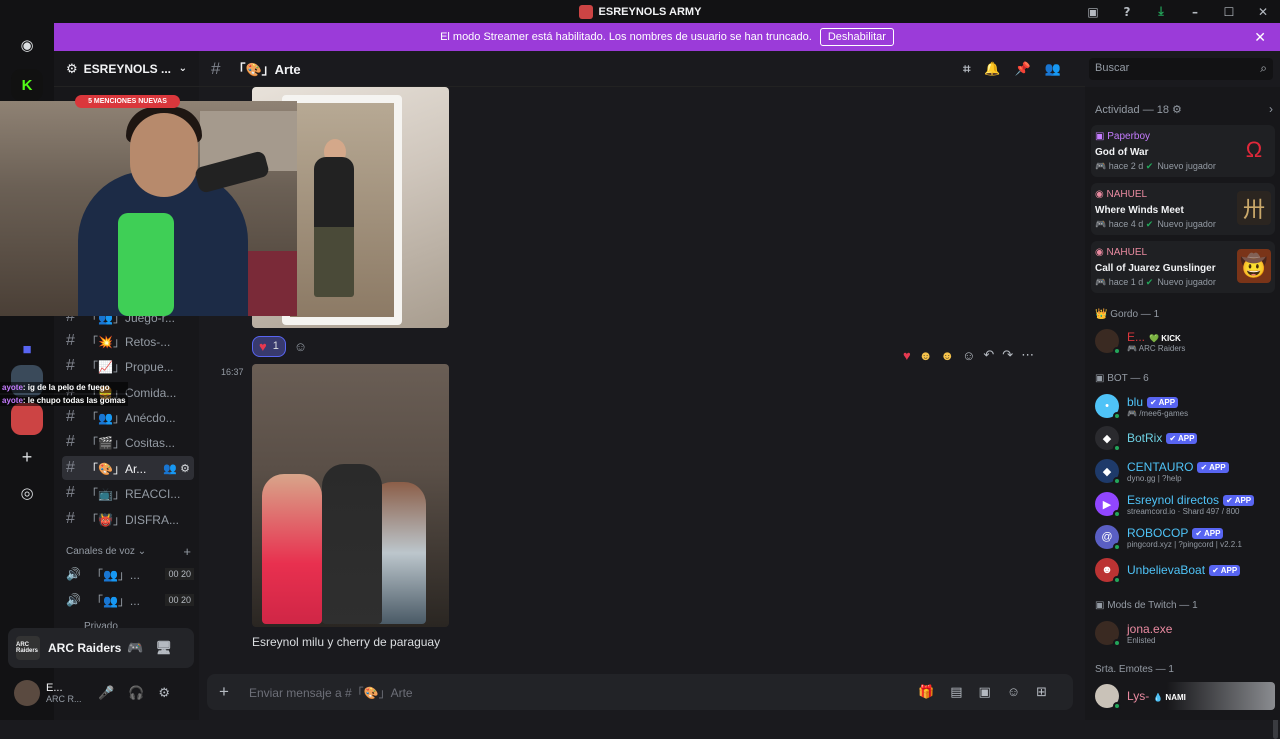  What do you see at coordinates (1229, 12) in the screenshot?
I see `maximize-icon: ☐` at bounding box center [1229, 12].